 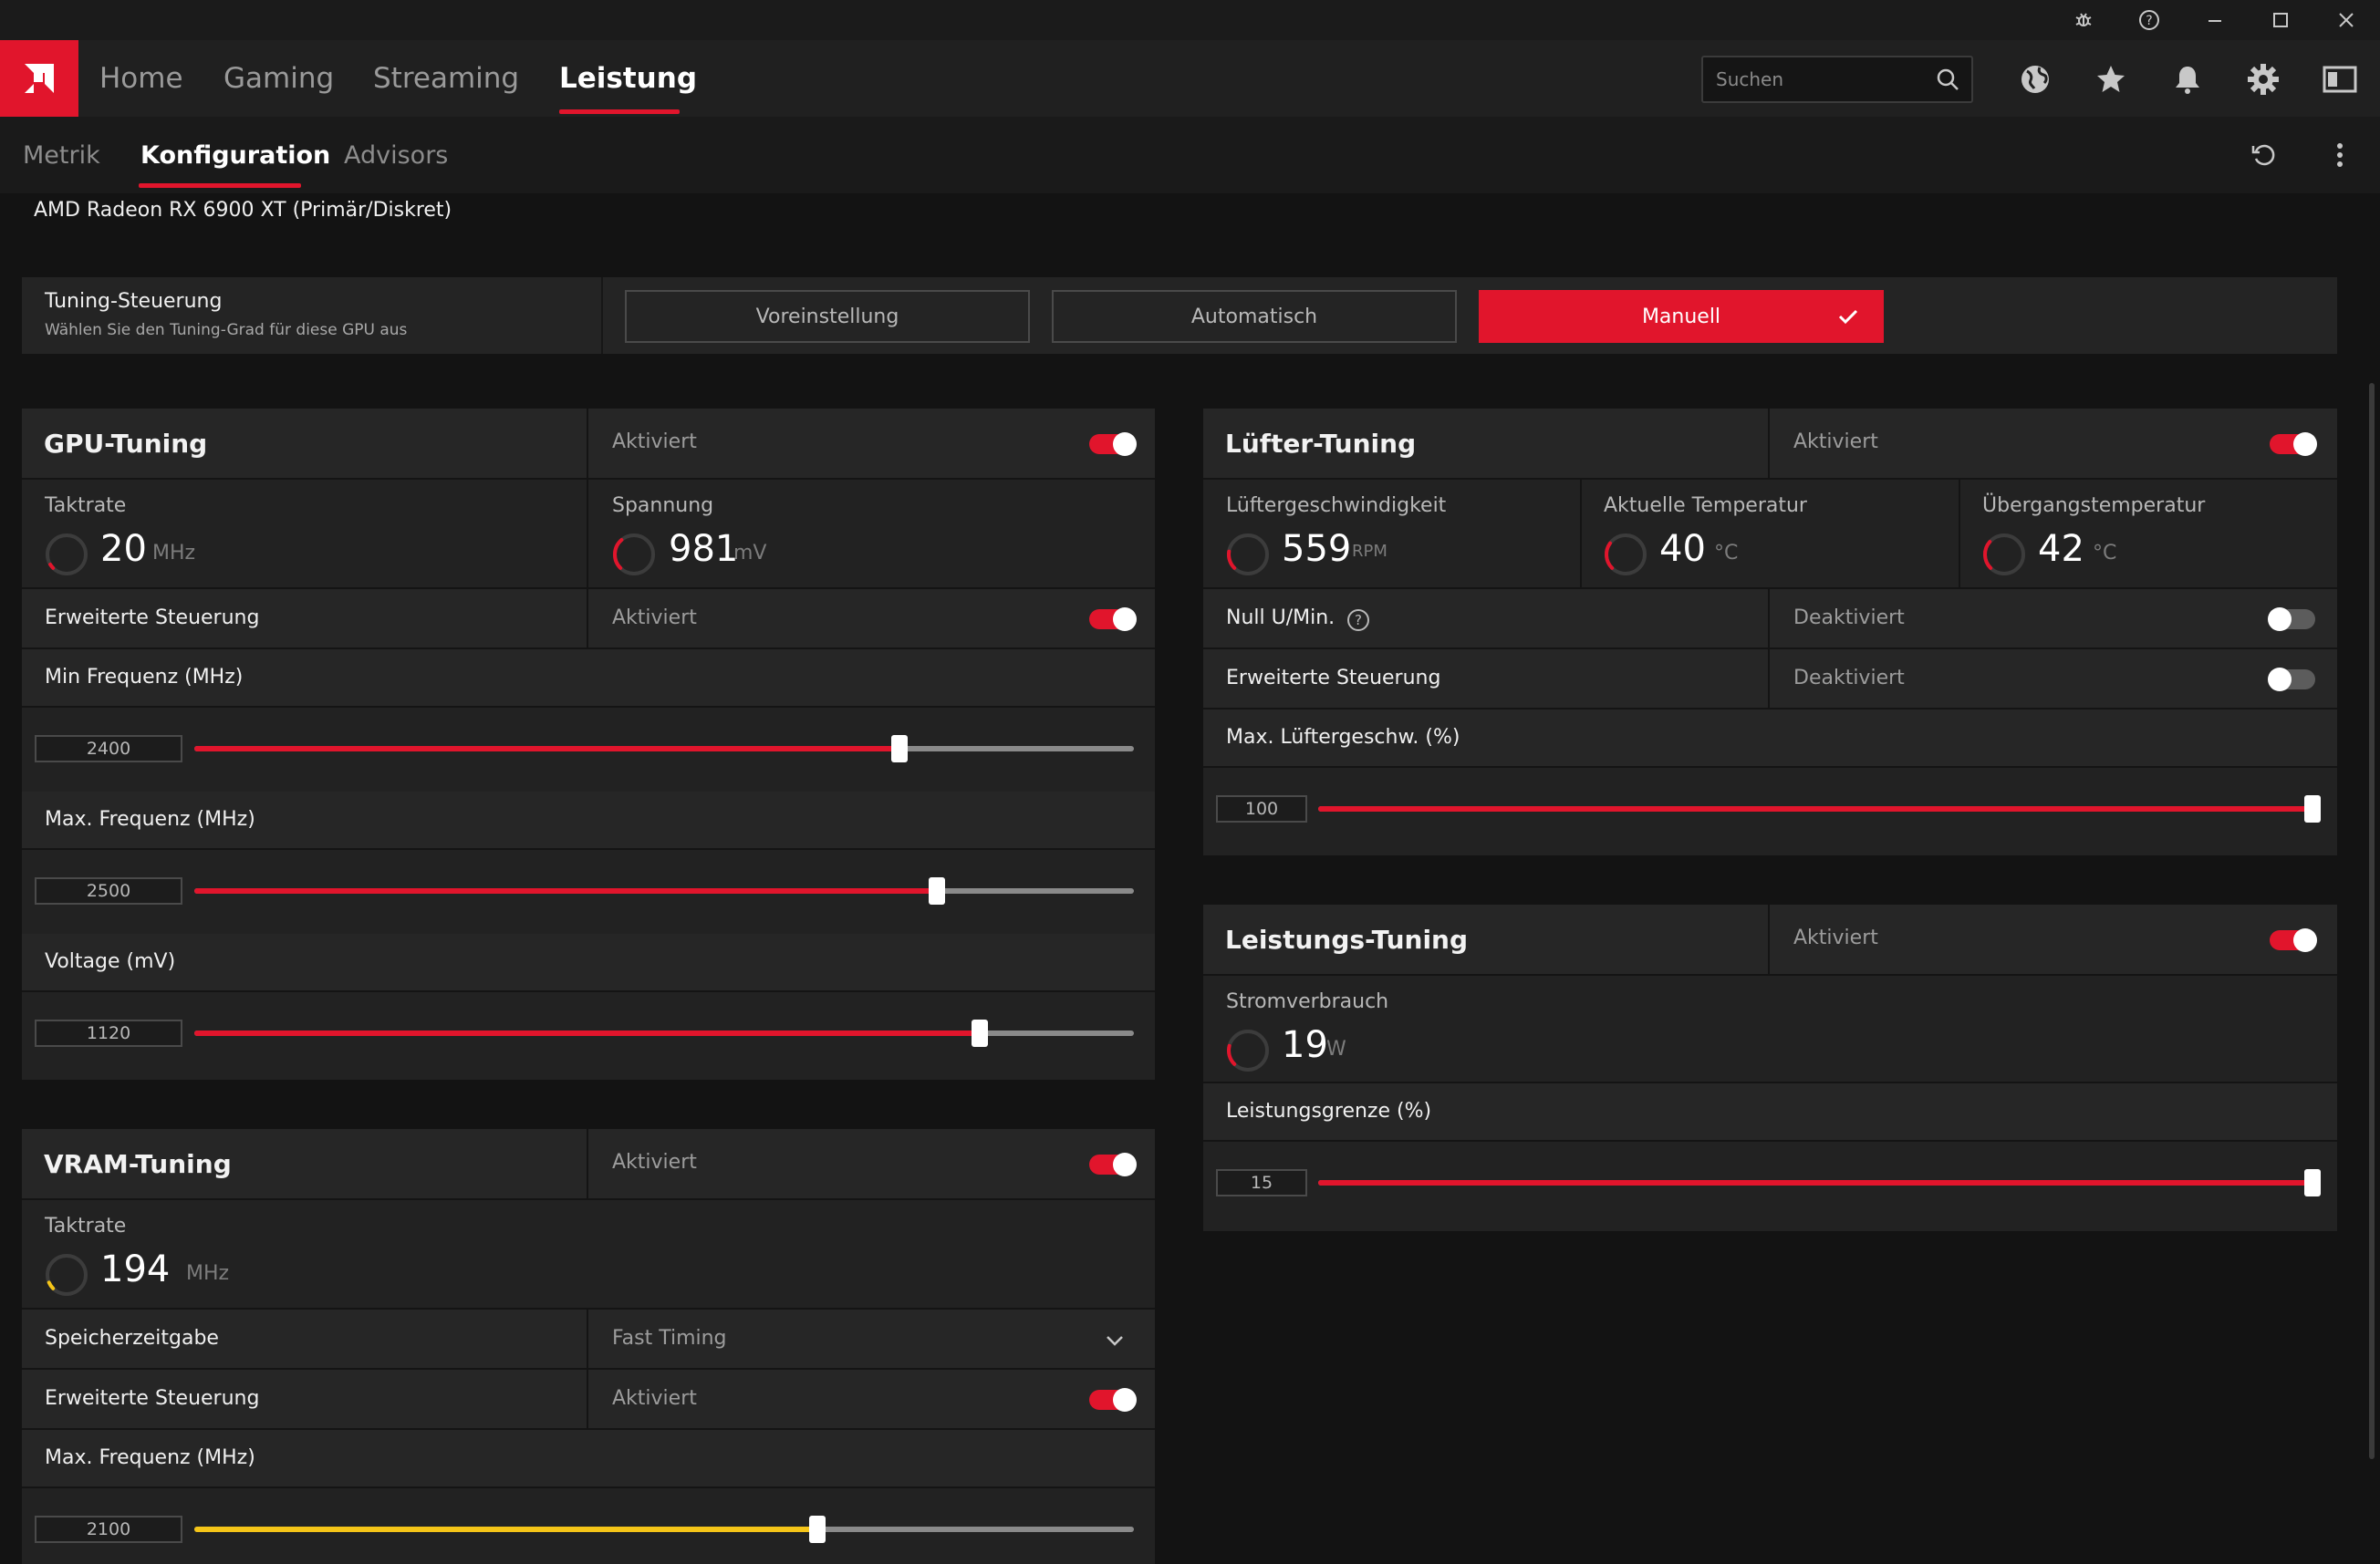 What do you see at coordinates (150, 819) in the screenshot?
I see `max-frequency-label: Max. Frequenz (MHz)` at bounding box center [150, 819].